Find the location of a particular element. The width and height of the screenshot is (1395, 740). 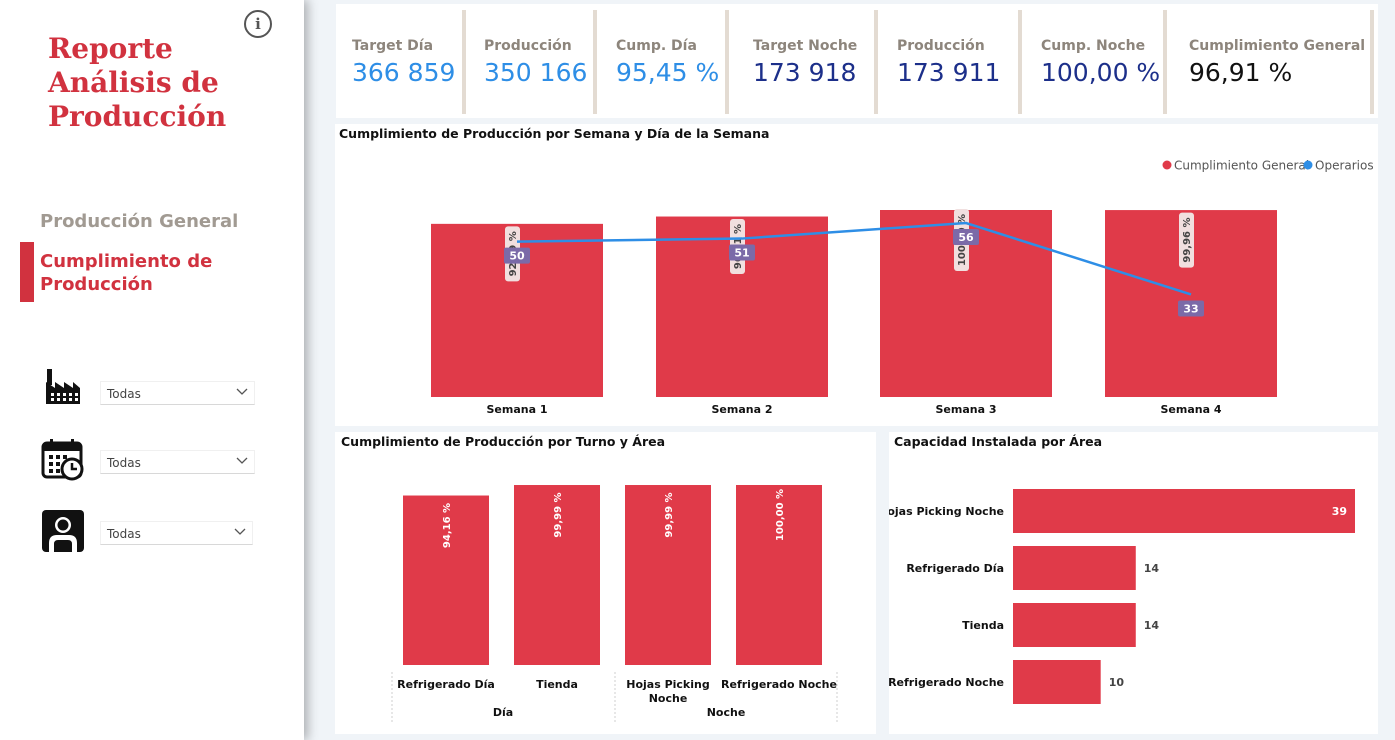

report-title-line: Reporte is located at coordinates (110, 48).